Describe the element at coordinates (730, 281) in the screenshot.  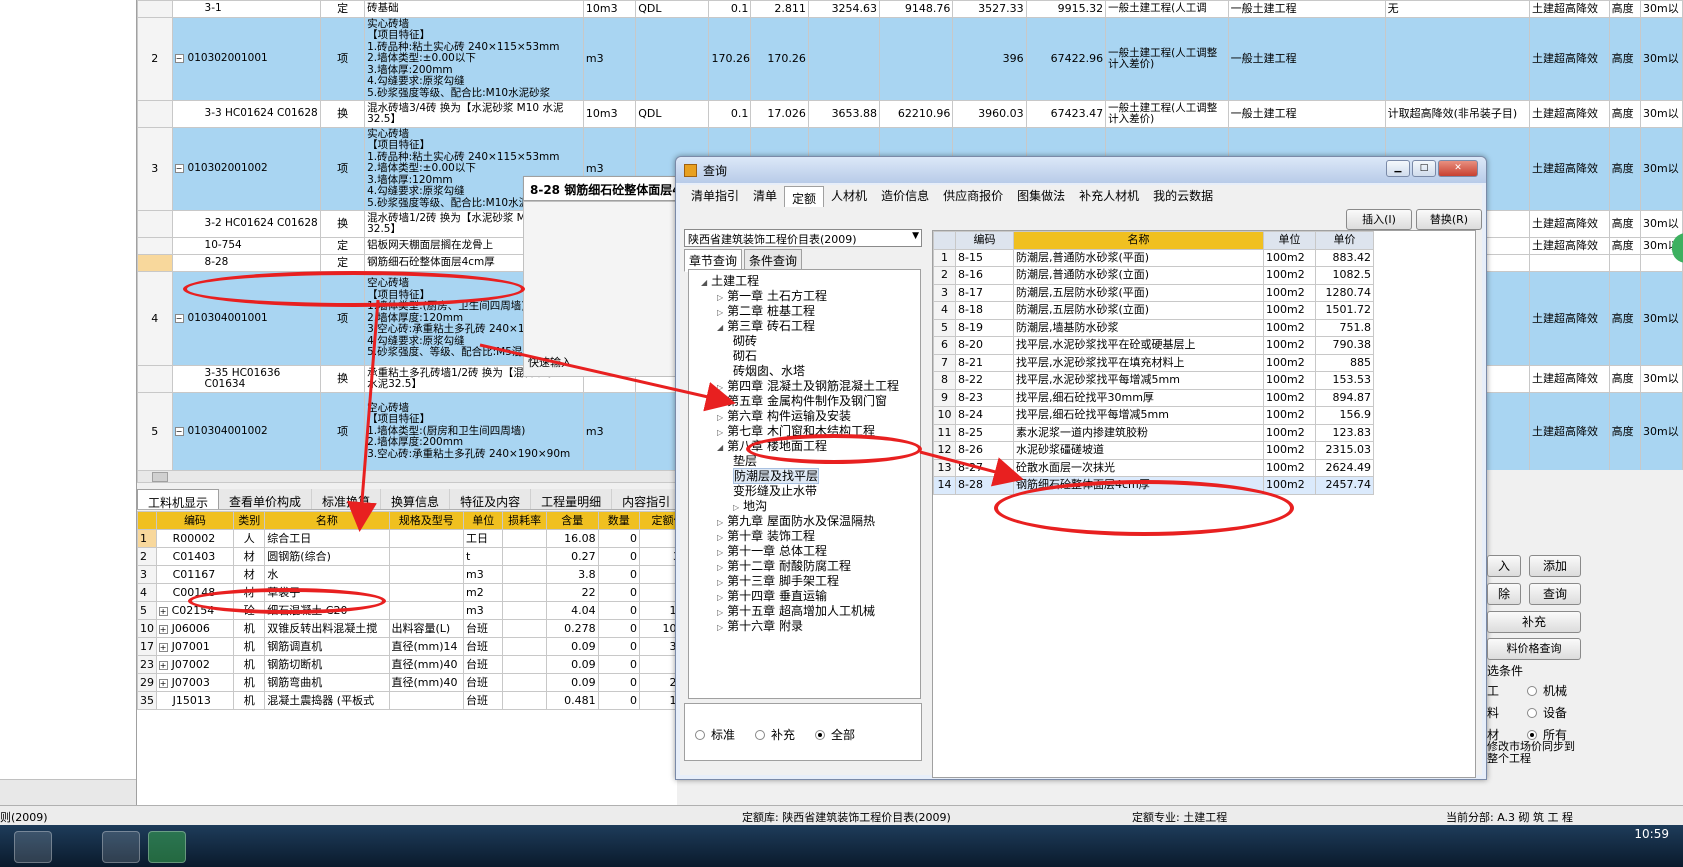
I see `tree-node: ◢ 土建工程` at that location.